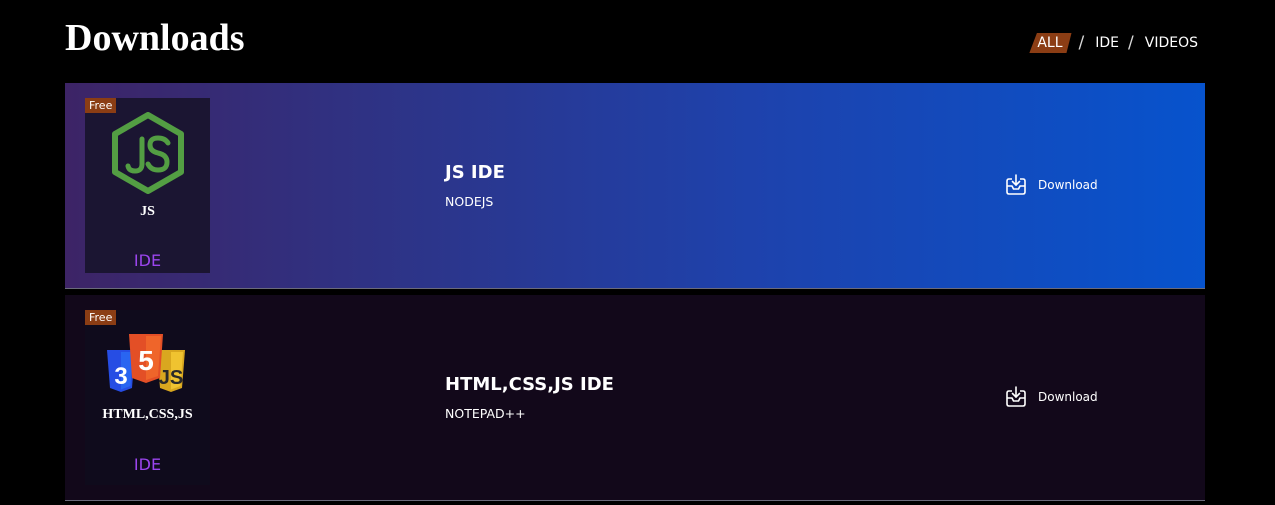 The width and height of the screenshot is (1275, 505). I want to click on item-title: JS IDE, so click(475, 173).